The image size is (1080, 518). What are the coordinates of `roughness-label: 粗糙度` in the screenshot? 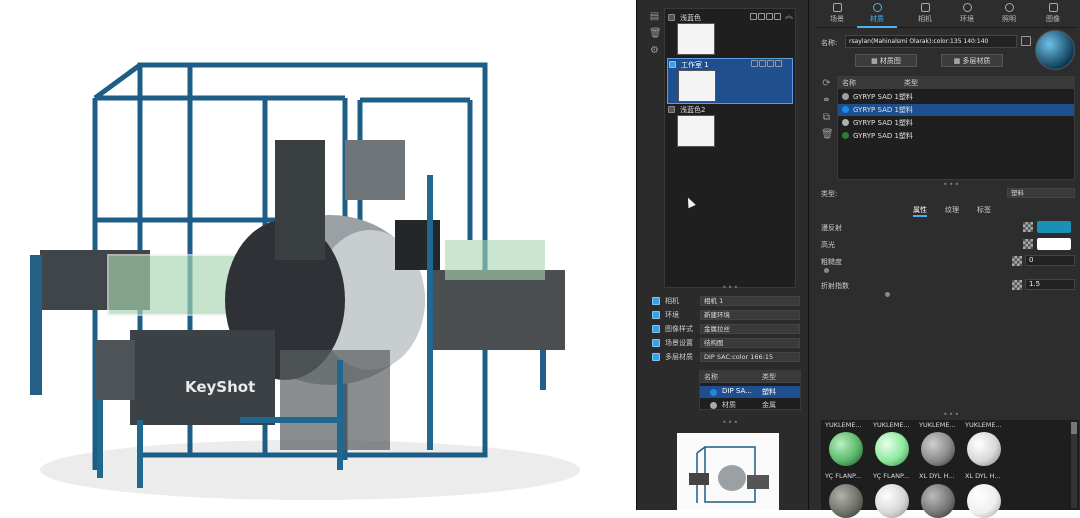 It's located at (831, 262).